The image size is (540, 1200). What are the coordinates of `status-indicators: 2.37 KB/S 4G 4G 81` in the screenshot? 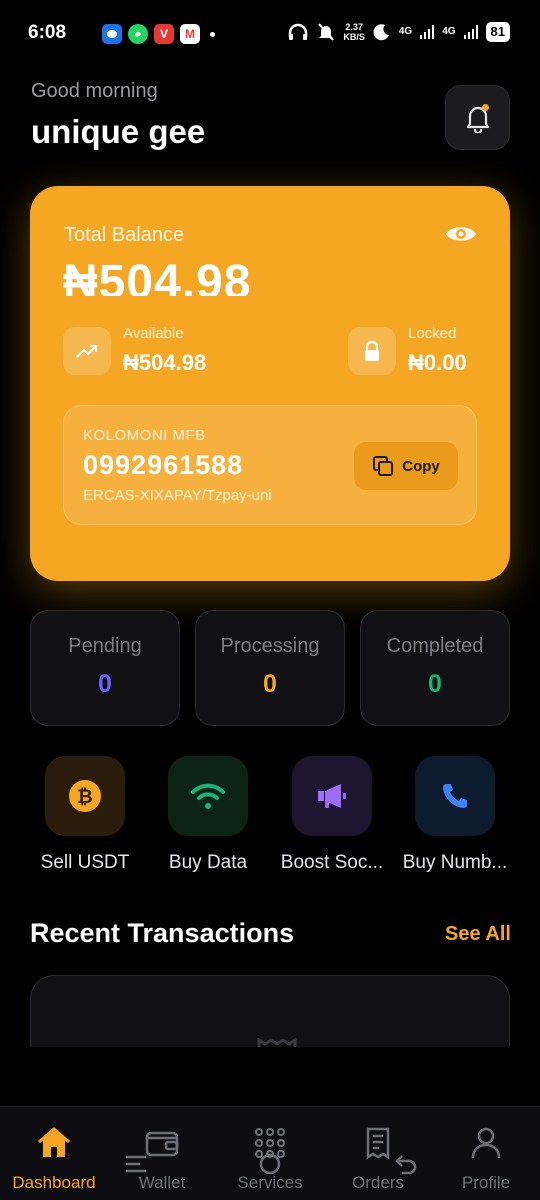 It's located at (398, 32).